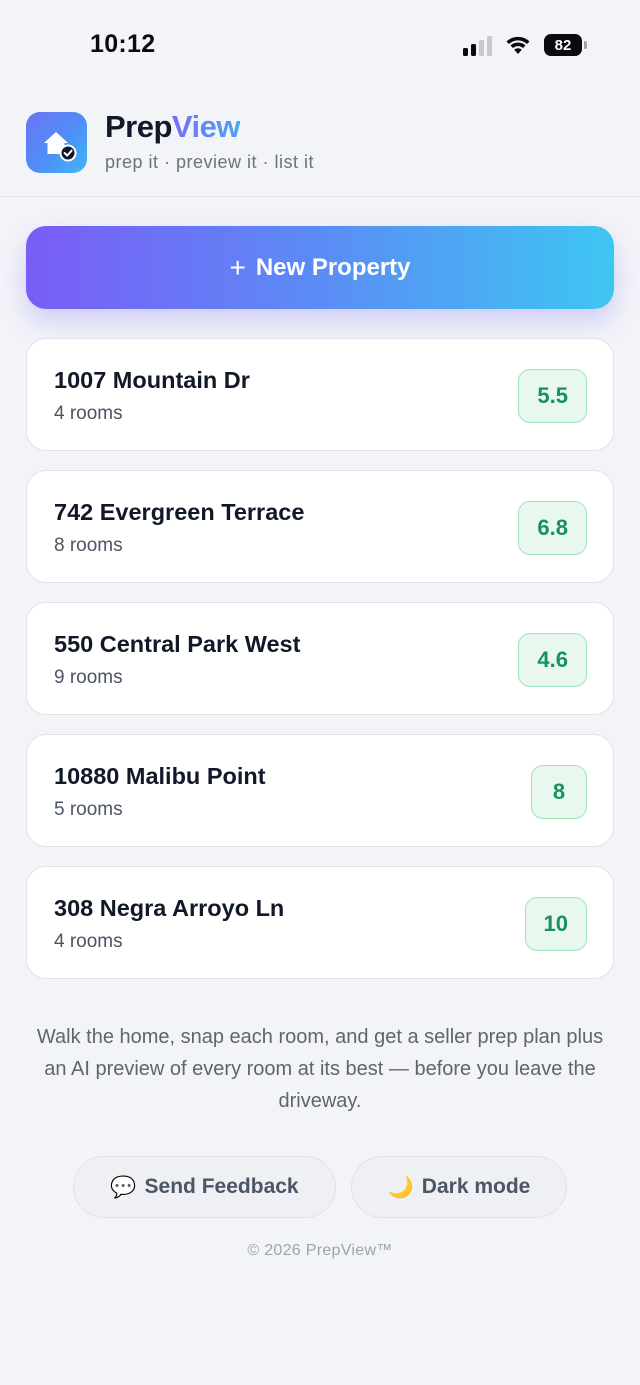  What do you see at coordinates (221, 1186) in the screenshot?
I see `send-feedback-label: Send Feedback` at bounding box center [221, 1186].